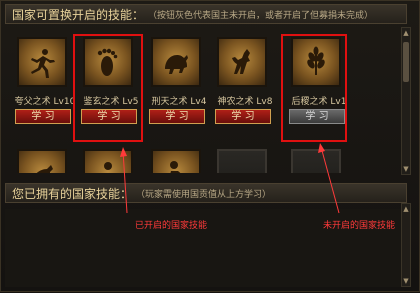 This screenshot has width=420, height=293. Describe the element at coordinates (230, 178) in the screenshot. I see `annotation-arrows` at that location.